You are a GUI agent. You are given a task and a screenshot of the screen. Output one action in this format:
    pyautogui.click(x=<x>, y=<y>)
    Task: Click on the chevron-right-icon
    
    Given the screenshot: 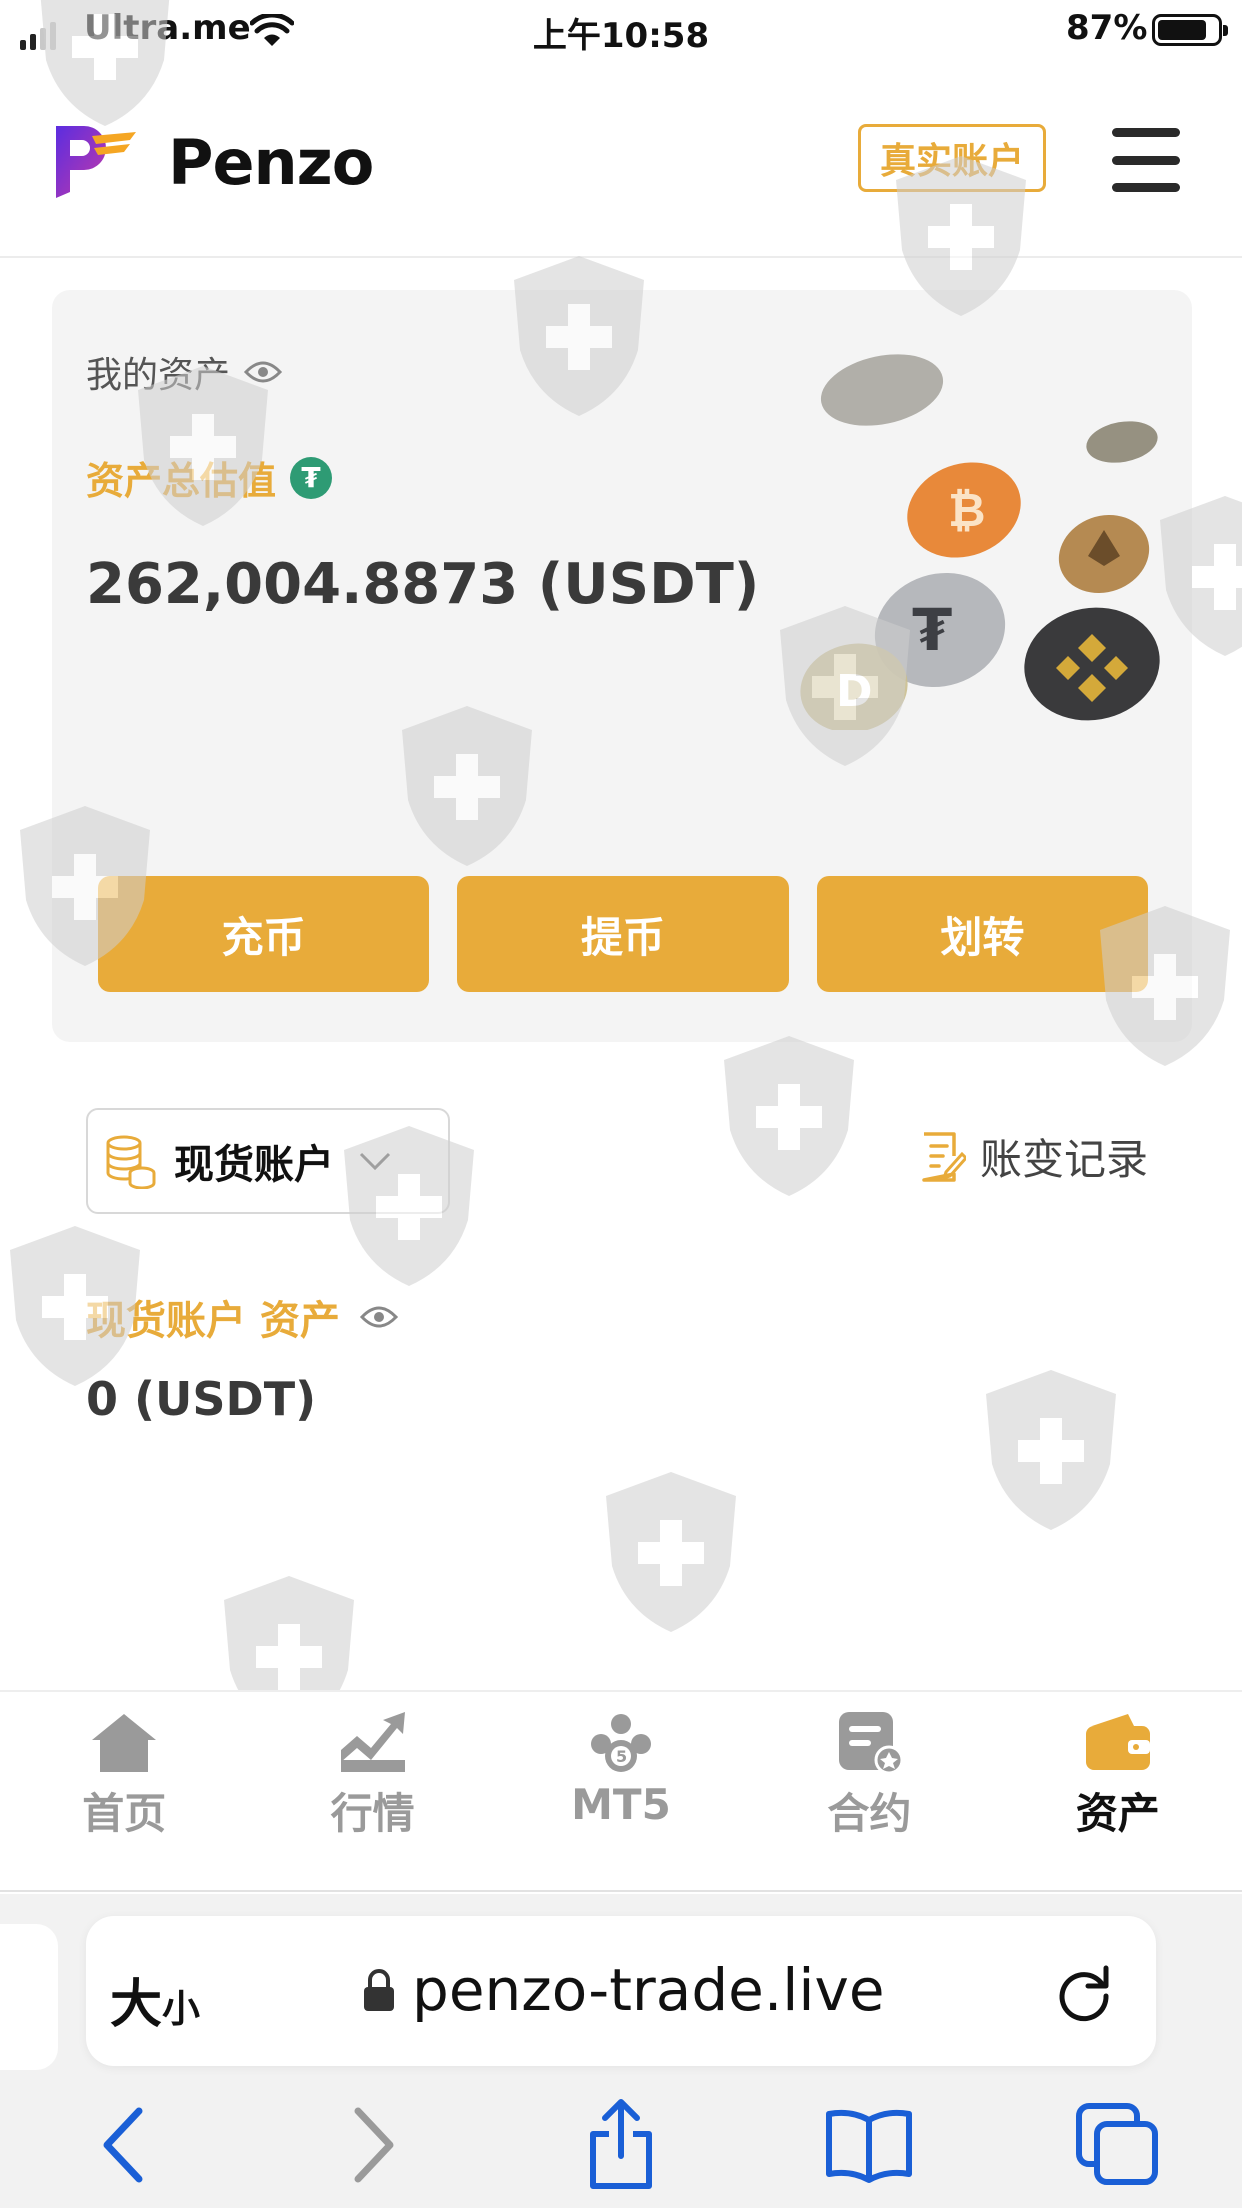 What is the action you would take?
    pyautogui.click(x=374, y=2145)
    